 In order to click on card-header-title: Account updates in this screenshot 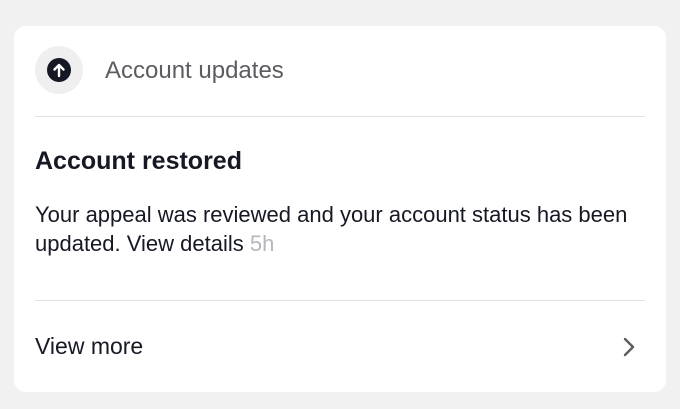, I will do `click(194, 70)`.